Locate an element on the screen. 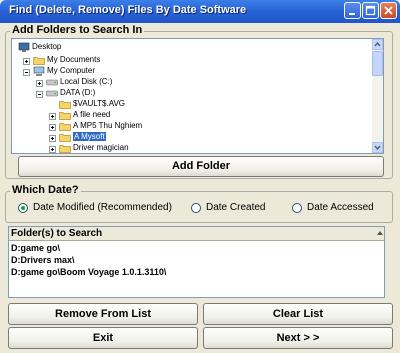  clear-list-button: Clear List is located at coordinates (298, 314).